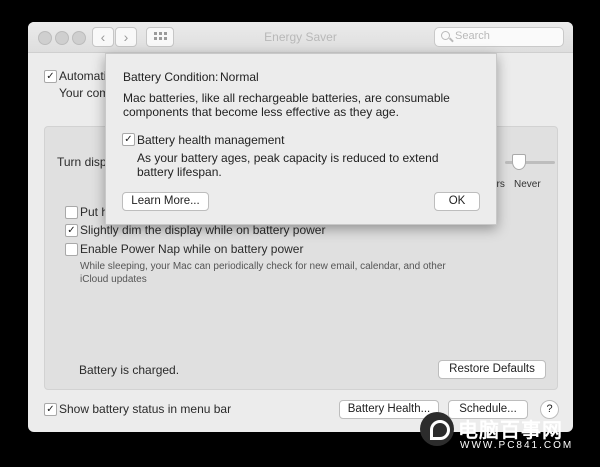 Image resolution: width=600 pixels, height=467 pixels. Describe the element at coordinates (300, 37) in the screenshot. I see `title-bar: ‹ › Energy Saver Search` at that location.